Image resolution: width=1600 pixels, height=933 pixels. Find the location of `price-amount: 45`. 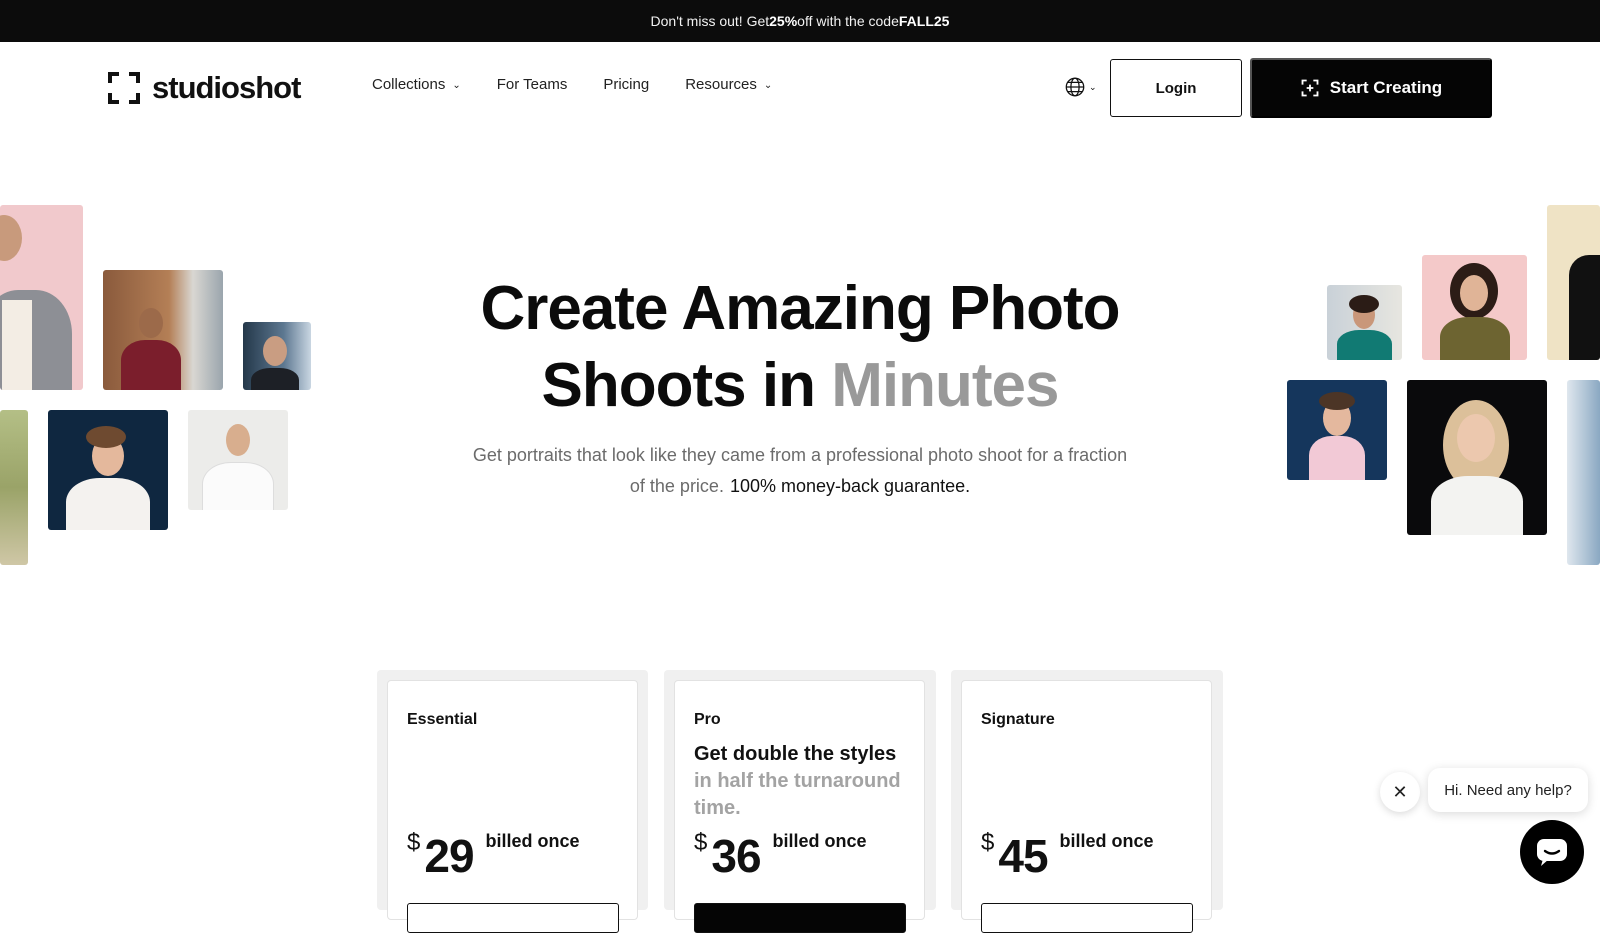

price-amount: 45 is located at coordinates (1023, 856).